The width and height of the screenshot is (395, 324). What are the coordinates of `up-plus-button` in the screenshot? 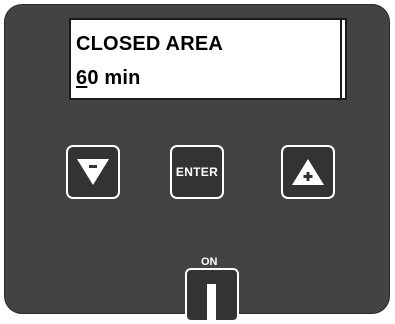 It's located at (308, 172).